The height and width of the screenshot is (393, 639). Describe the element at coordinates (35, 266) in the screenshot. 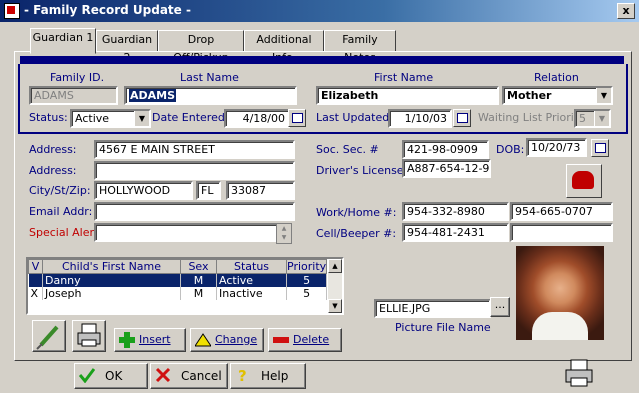

I see `col-header-v: V` at that location.